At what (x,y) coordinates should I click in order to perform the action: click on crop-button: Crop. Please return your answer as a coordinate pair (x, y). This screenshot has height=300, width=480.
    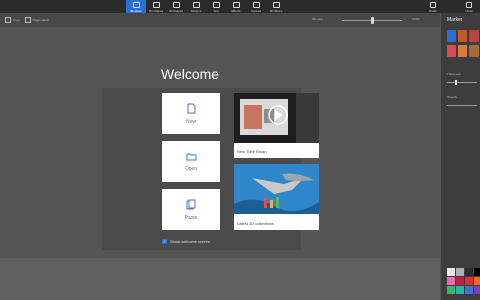
    Looking at the image, I should click on (16, 20).